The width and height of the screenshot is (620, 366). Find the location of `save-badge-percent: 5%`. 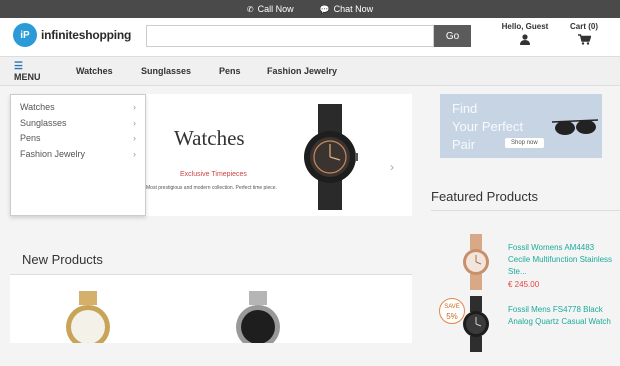

save-badge-percent: 5% is located at coordinates (452, 316).